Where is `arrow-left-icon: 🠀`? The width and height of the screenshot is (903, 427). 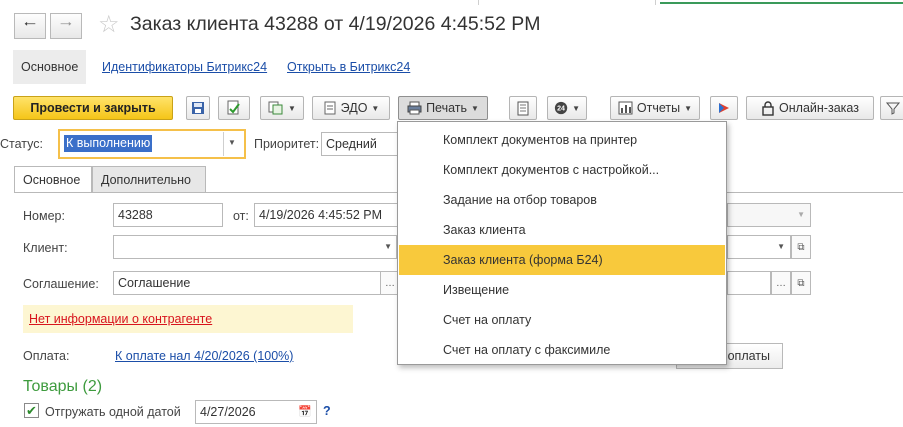 arrow-left-icon: 🠀 is located at coordinates (30, 24).